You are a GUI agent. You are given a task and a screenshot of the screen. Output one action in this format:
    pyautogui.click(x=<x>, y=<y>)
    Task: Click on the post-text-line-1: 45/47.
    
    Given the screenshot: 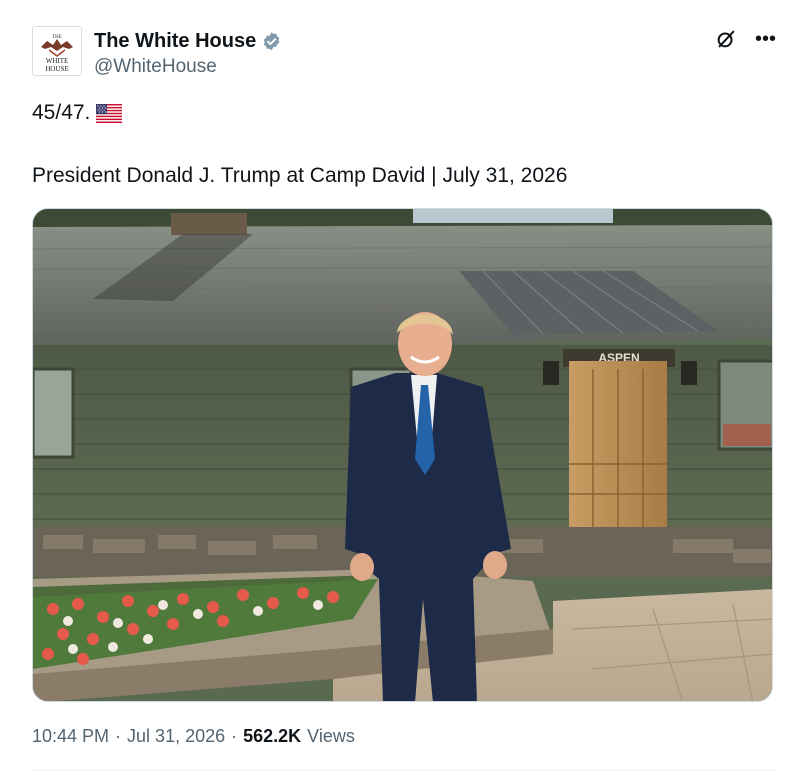 What is the action you would take?
    pyautogui.click(x=77, y=113)
    